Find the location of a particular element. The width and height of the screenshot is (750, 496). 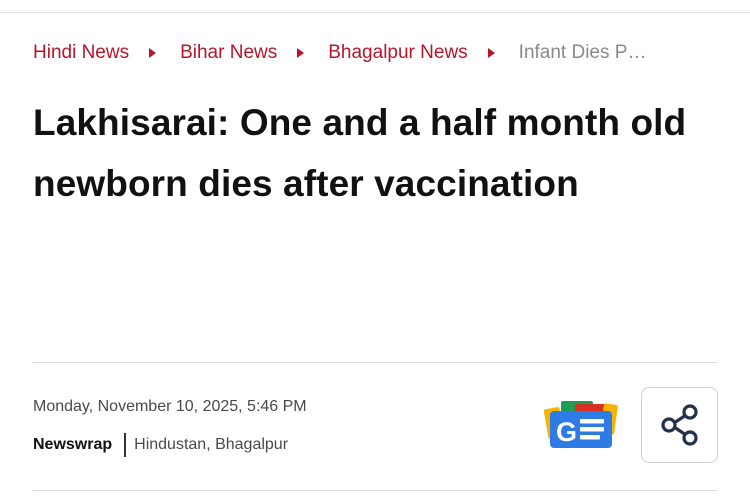

byline: Newswrap Hindustan, Bhagalpur is located at coordinates (160, 445).